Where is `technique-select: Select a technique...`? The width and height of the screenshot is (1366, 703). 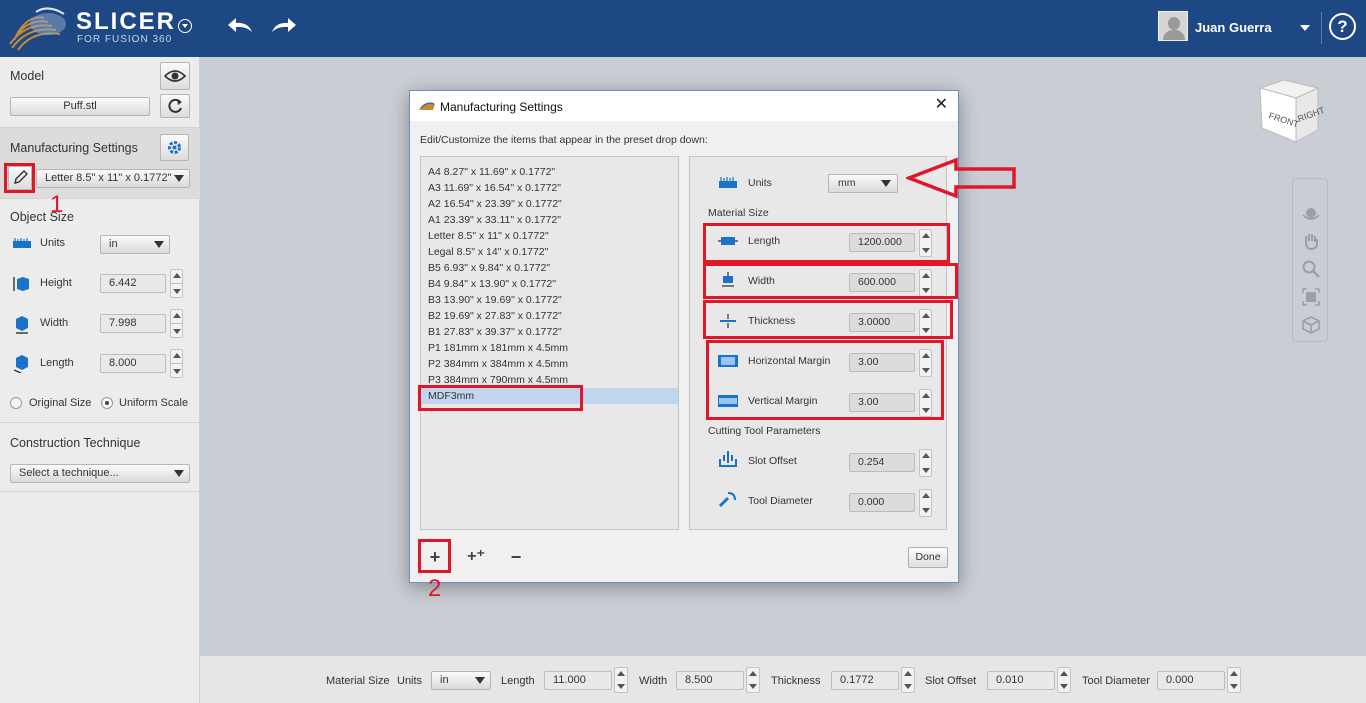 technique-select: Select a technique... is located at coordinates (100, 473).